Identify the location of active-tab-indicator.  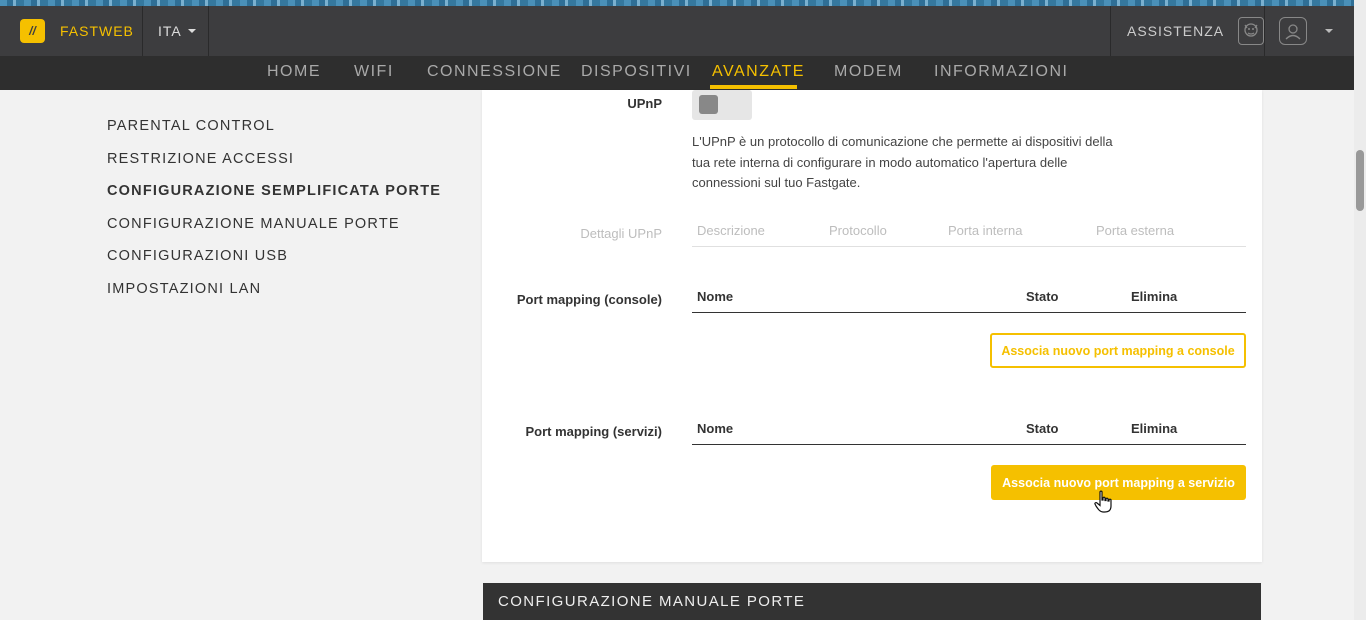
(753, 87).